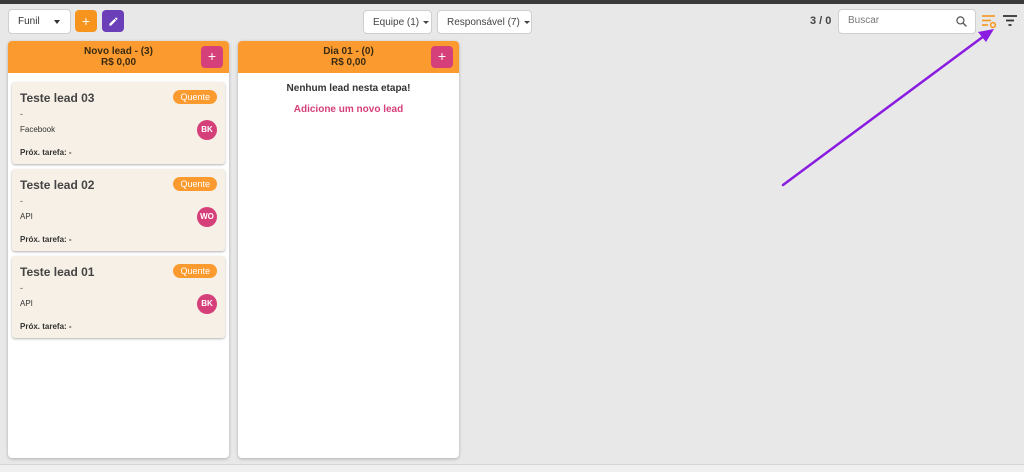 Image resolution: width=1024 pixels, height=472 pixels. Describe the element at coordinates (348, 51) in the screenshot. I see `column-title: Dia 01 - (0)` at that location.